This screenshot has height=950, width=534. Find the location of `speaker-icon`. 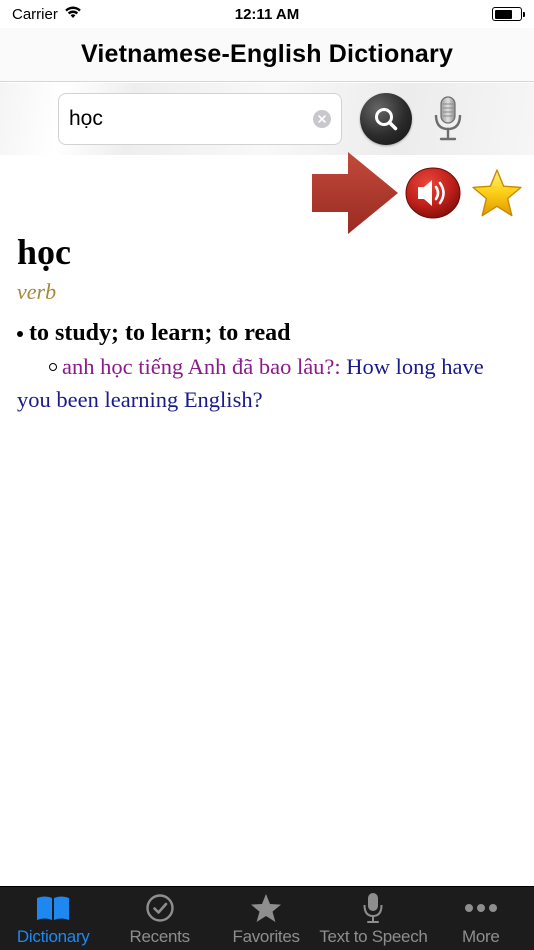

speaker-icon is located at coordinates (433, 193).